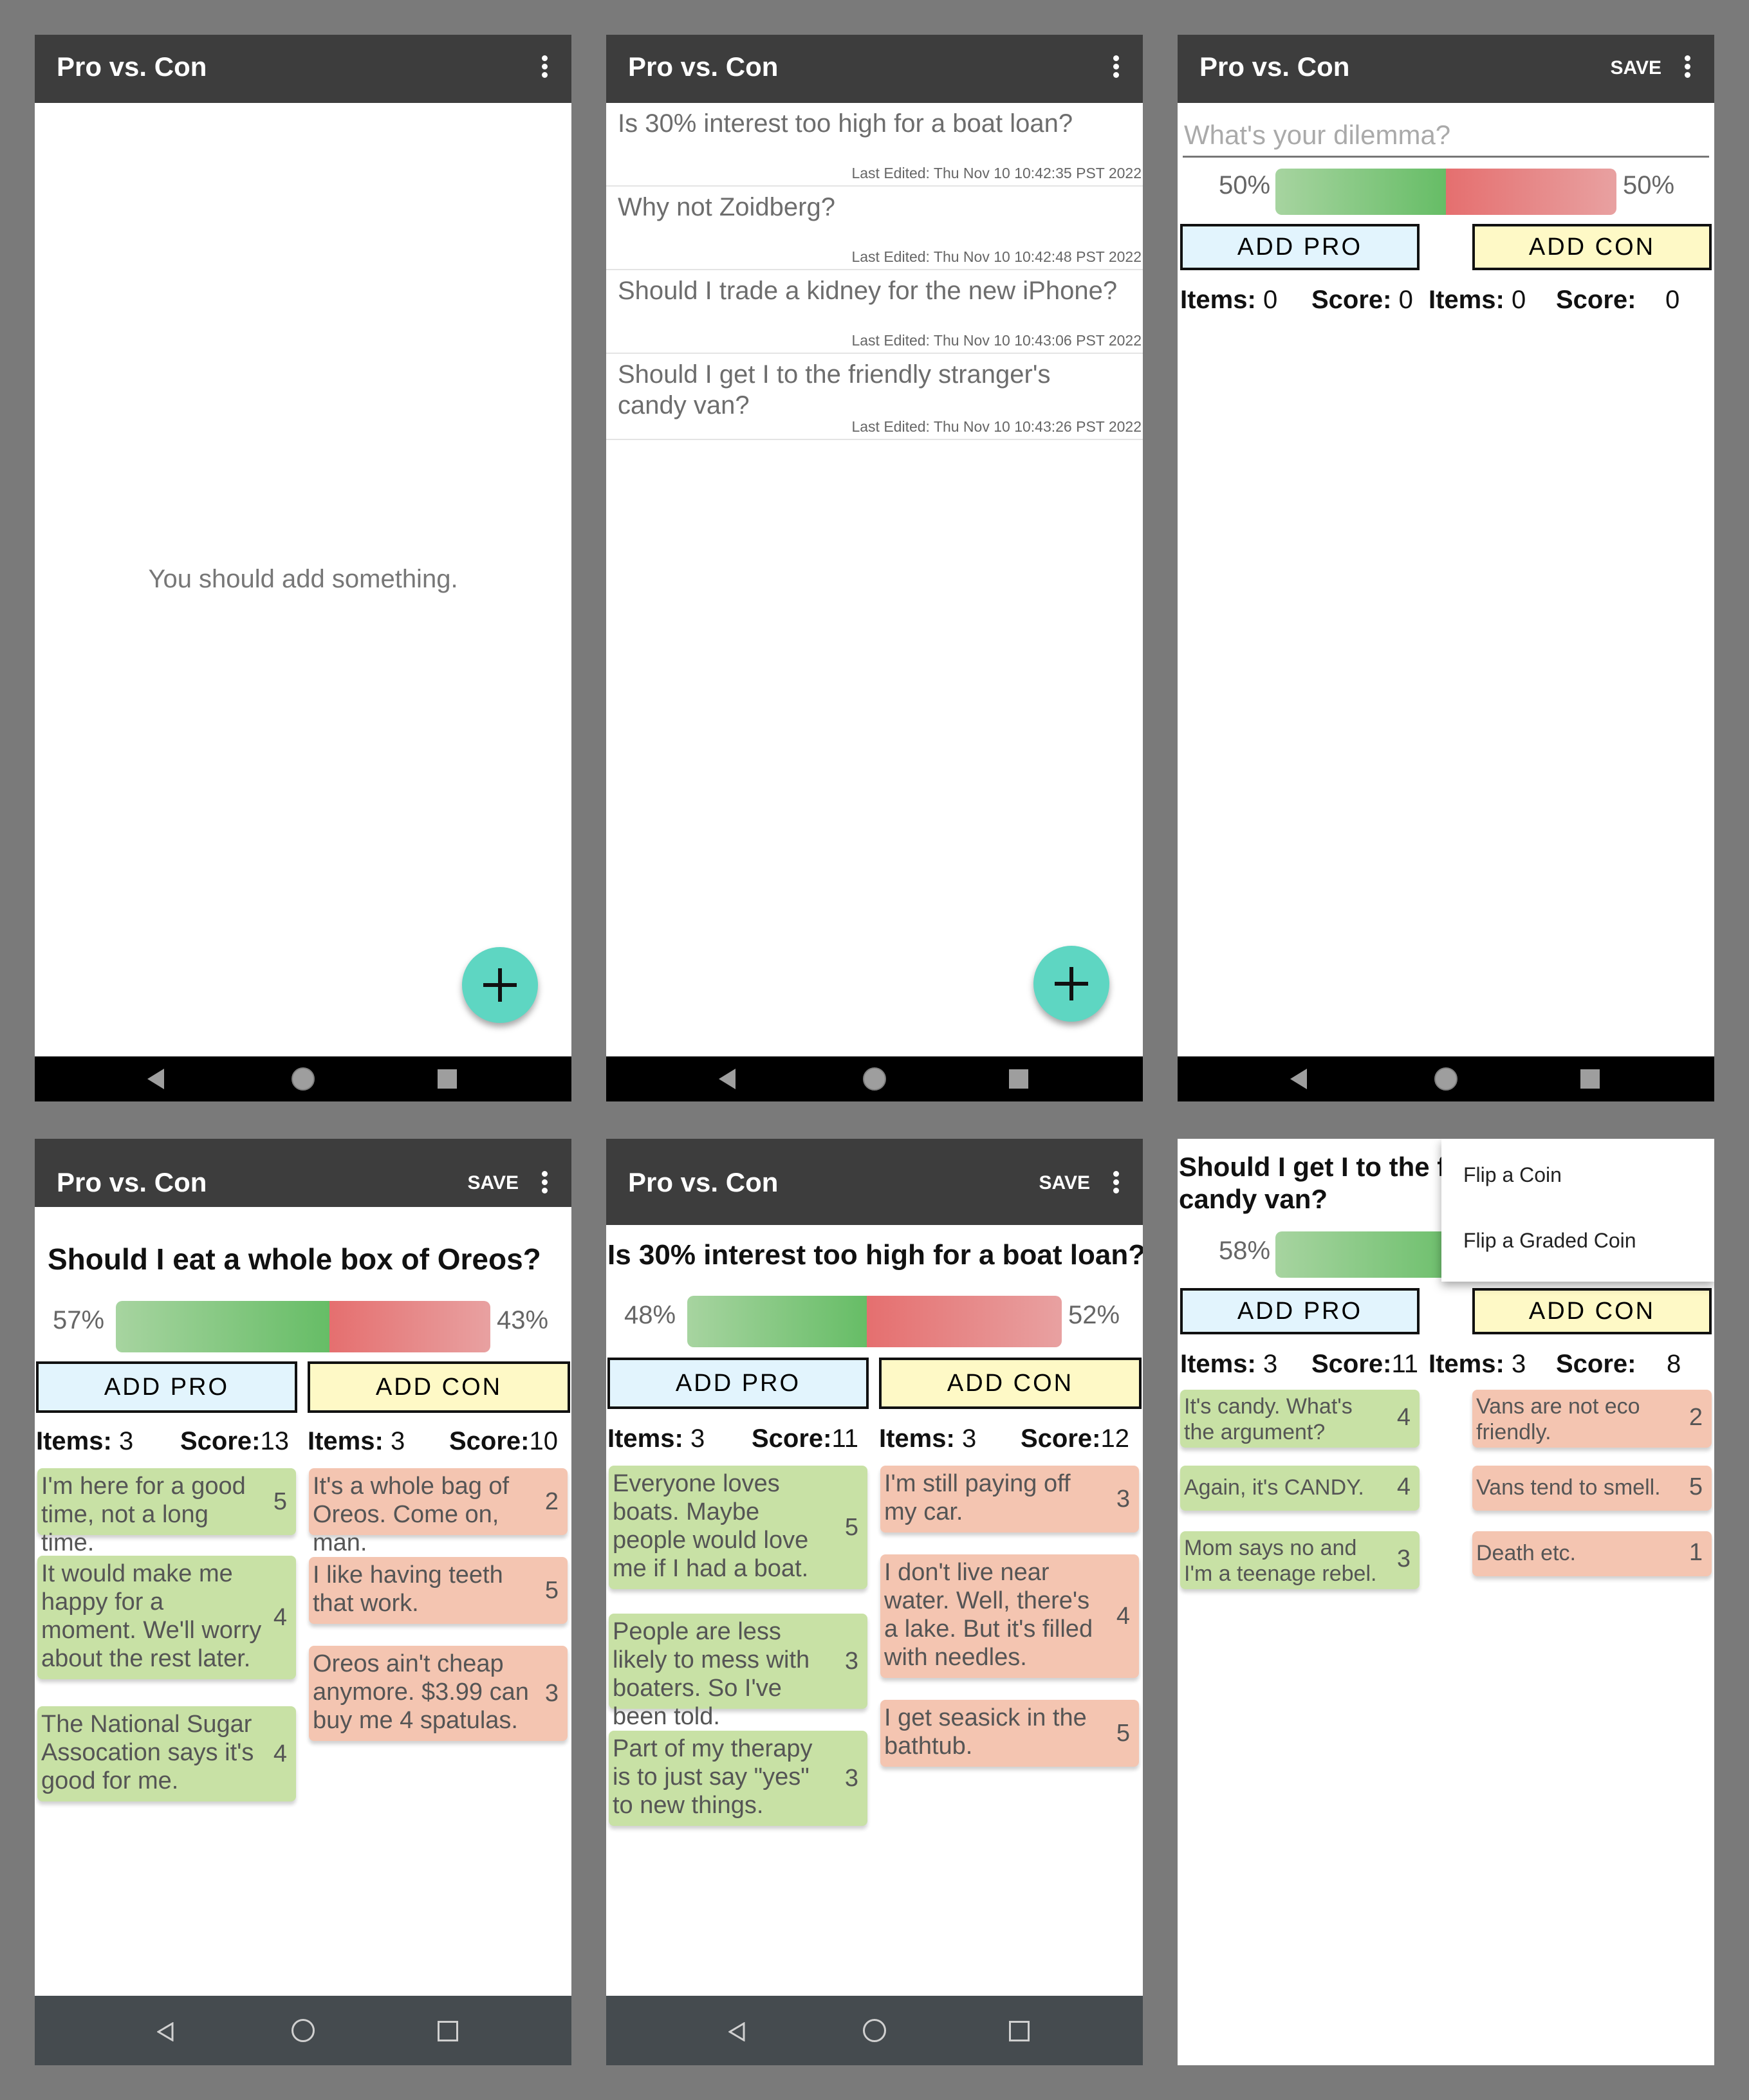  What do you see at coordinates (504, 1441) in the screenshot?
I see `con-score-label: Score:10` at bounding box center [504, 1441].